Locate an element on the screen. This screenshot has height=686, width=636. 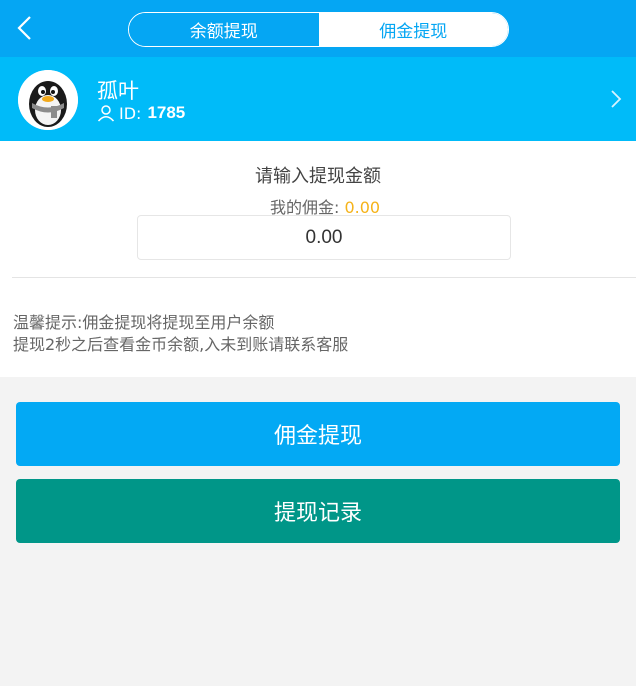
user-id-row: ID: 1785 is located at coordinates (141, 113).